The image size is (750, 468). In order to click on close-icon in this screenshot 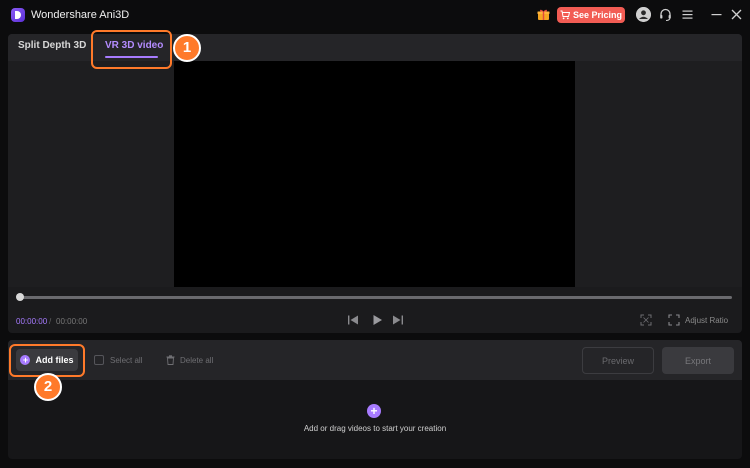, I will do `click(736, 14)`.